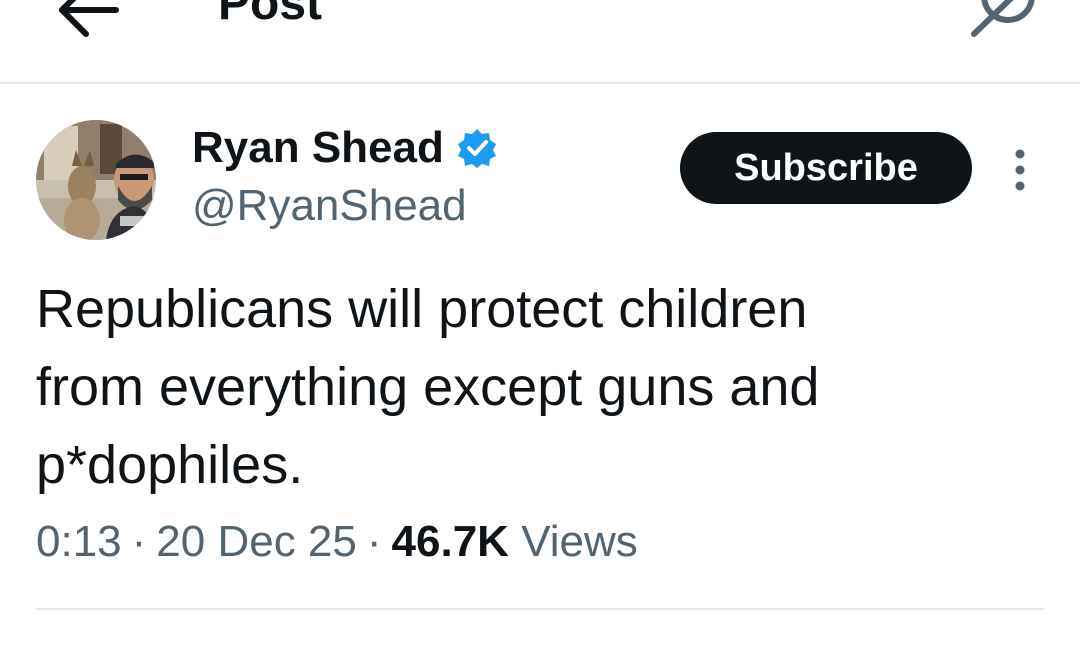 The image size is (1080, 646). Describe the element at coordinates (428, 387) in the screenshot. I see `tweet-text-line: from everything except guns and` at that location.